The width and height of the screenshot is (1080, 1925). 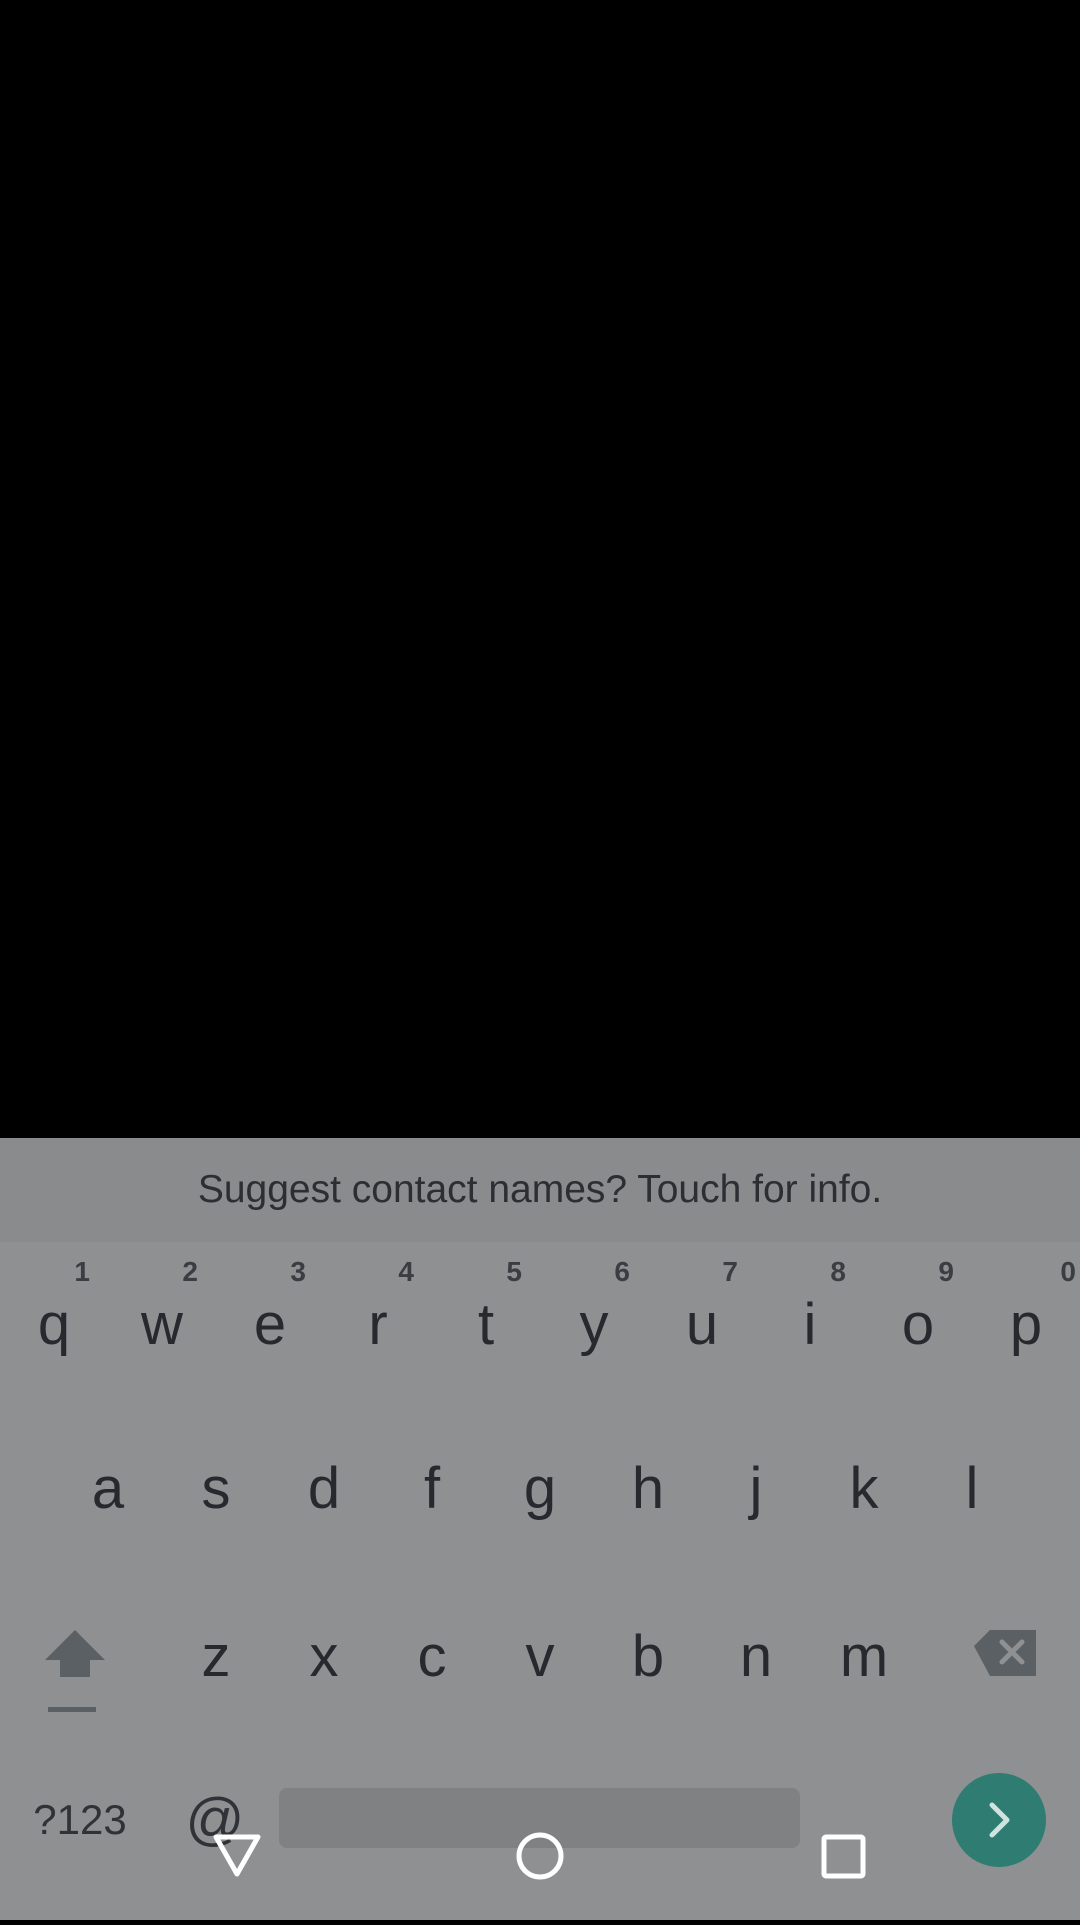 I want to click on square-recents-icon, so click(x=843, y=1856).